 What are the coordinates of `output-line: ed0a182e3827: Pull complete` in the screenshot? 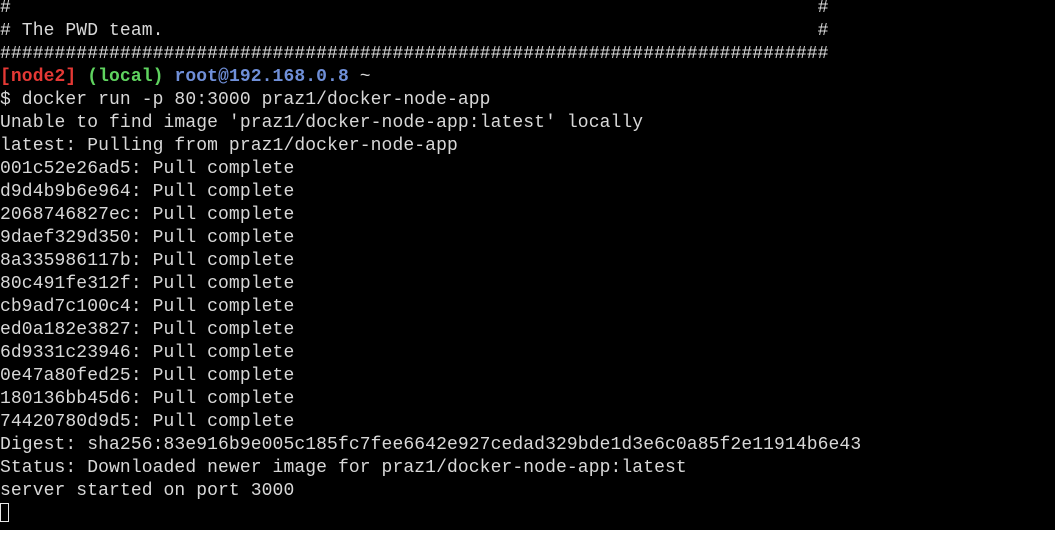 It's located at (147, 330).